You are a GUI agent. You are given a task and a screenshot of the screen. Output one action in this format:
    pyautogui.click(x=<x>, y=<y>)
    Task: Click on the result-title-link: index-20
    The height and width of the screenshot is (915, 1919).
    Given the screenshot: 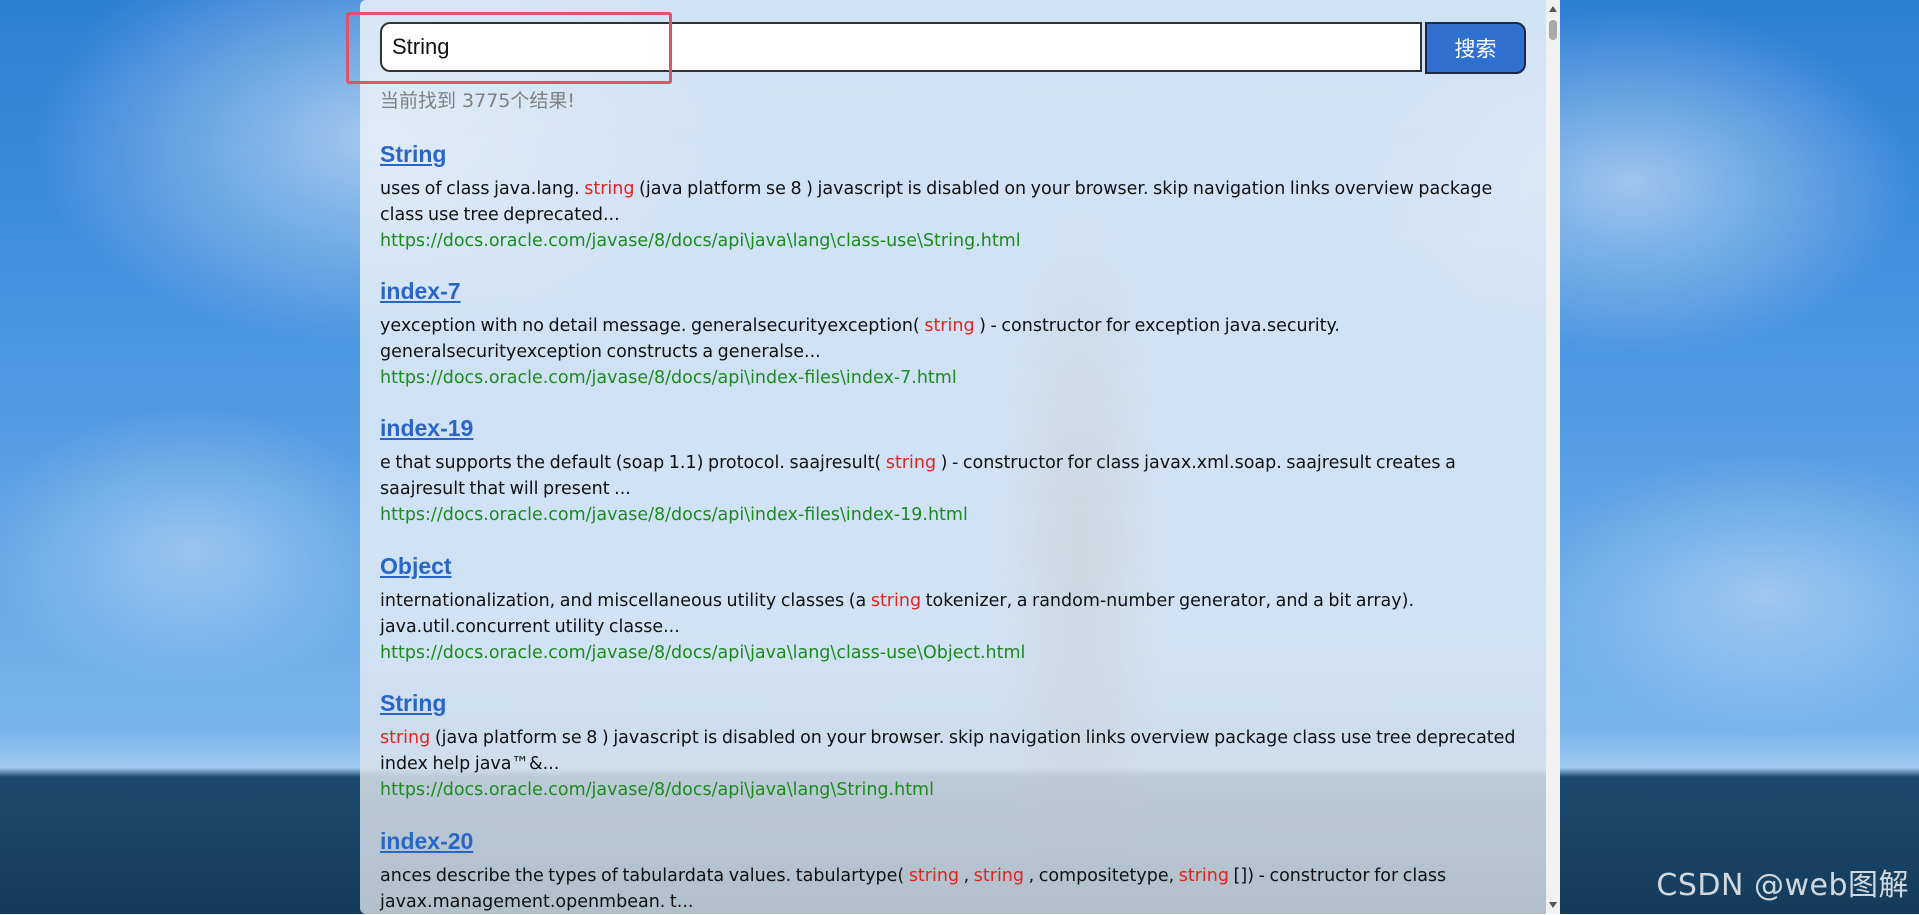 What is the action you would take?
    pyautogui.click(x=953, y=841)
    